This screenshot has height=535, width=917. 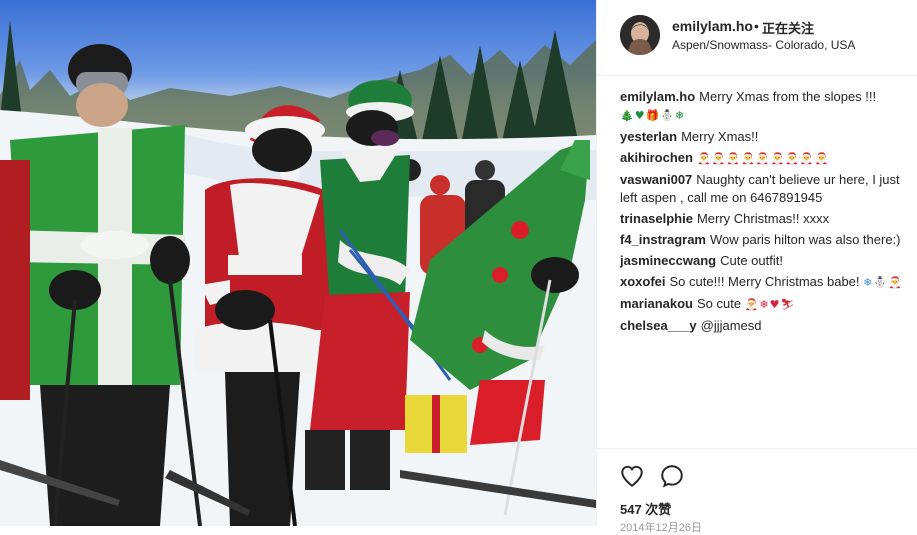 What do you see at coordinates (640, 35) in the screenshot?
I see `avatar` at bounding box center [640, 35].